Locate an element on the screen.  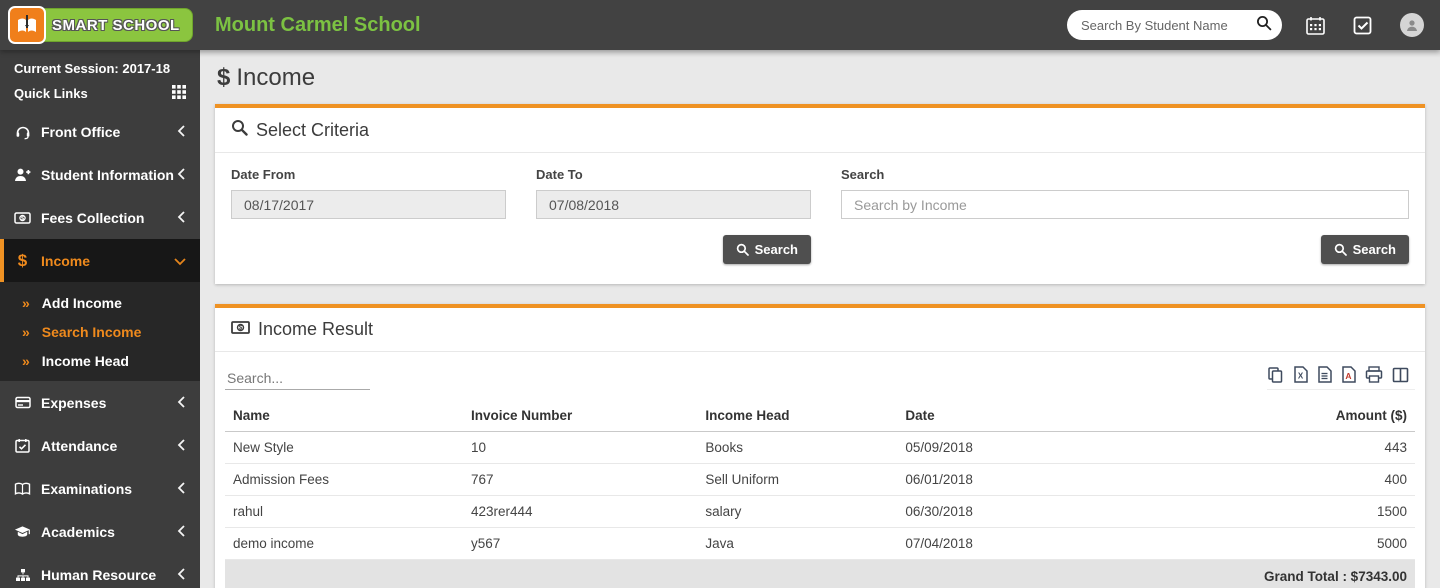
table-toolbar: X A is located at coordinates (820, 374).